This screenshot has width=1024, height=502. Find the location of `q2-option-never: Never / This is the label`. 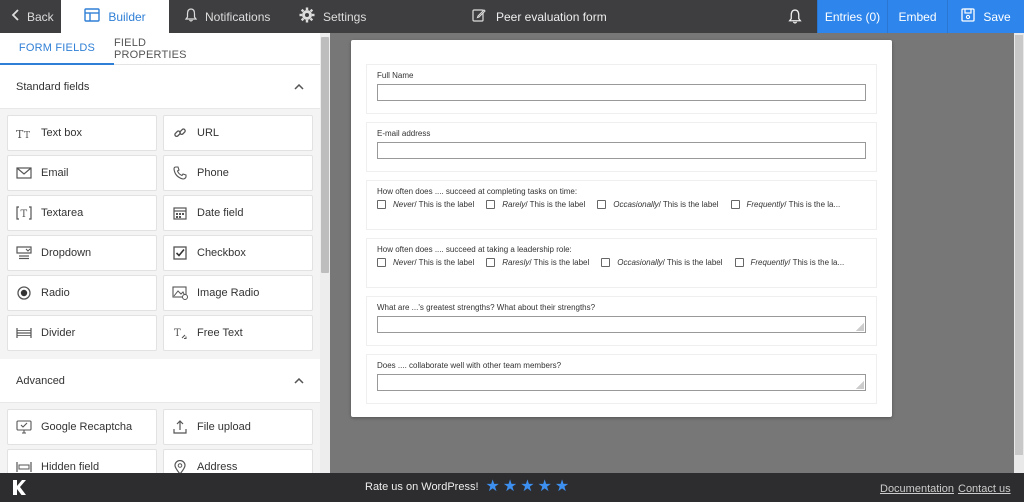

q2-option-never: Never / This is the label is located at coordinates (425, 262).